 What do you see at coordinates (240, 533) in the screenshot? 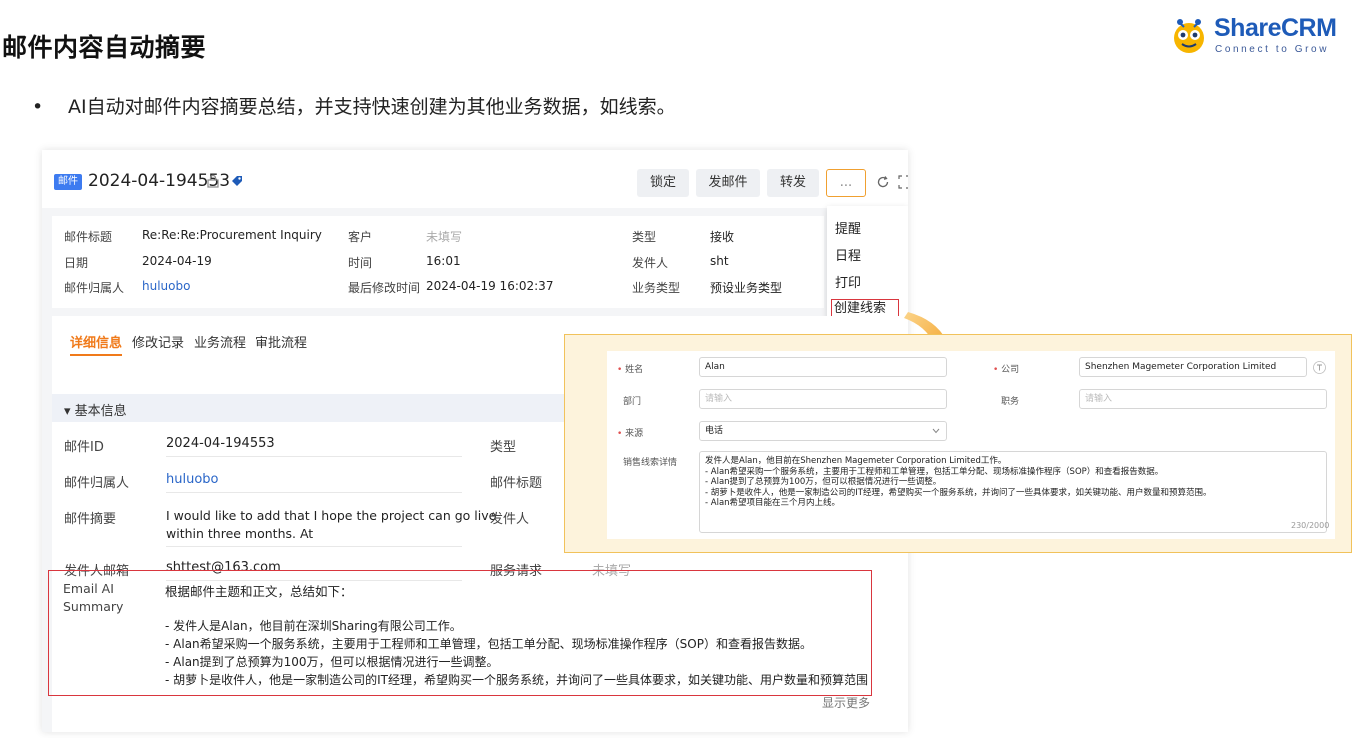
I see `email-summary-line2: within three months. At` at bounding box center [240, 533].